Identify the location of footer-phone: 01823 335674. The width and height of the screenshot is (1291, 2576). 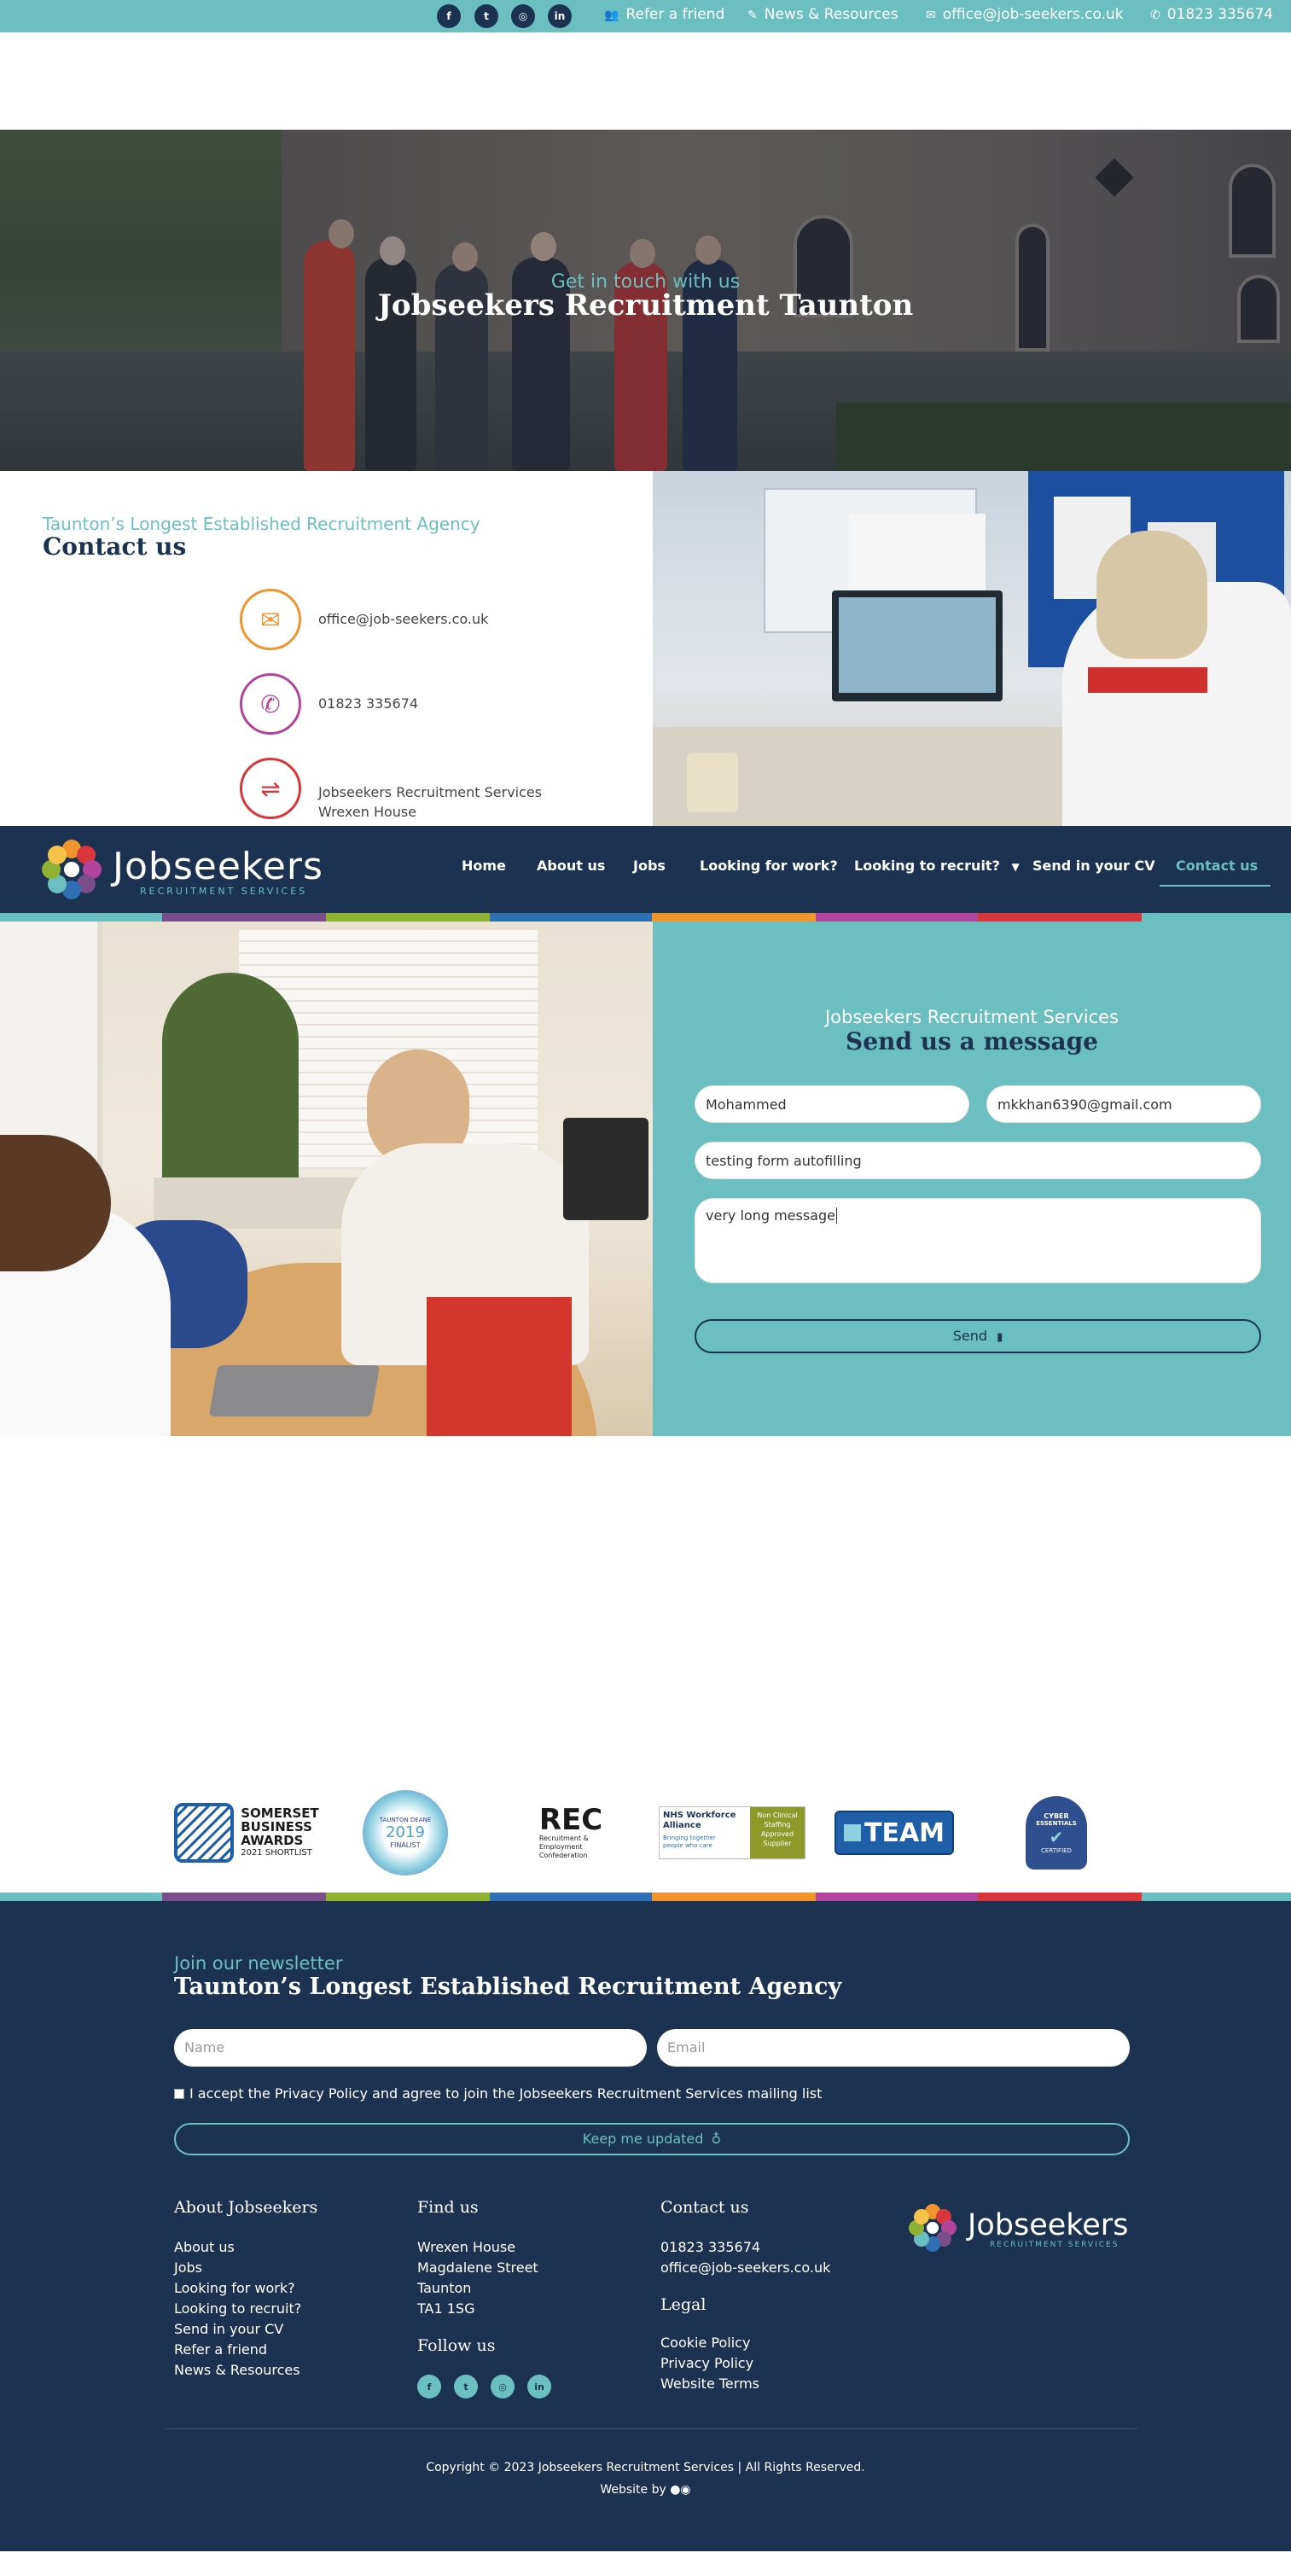
(710, 2247).